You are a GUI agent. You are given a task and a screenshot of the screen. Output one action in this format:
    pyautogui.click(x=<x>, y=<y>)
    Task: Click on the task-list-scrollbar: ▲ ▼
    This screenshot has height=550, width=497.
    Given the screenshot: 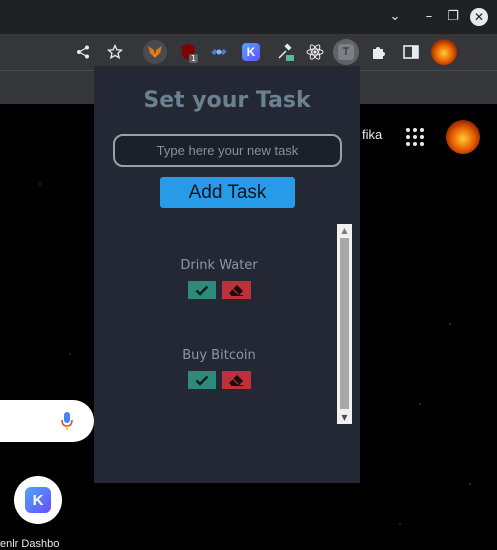 What is the action you would take?
    pyautogui.click(x=344, y=324)
    